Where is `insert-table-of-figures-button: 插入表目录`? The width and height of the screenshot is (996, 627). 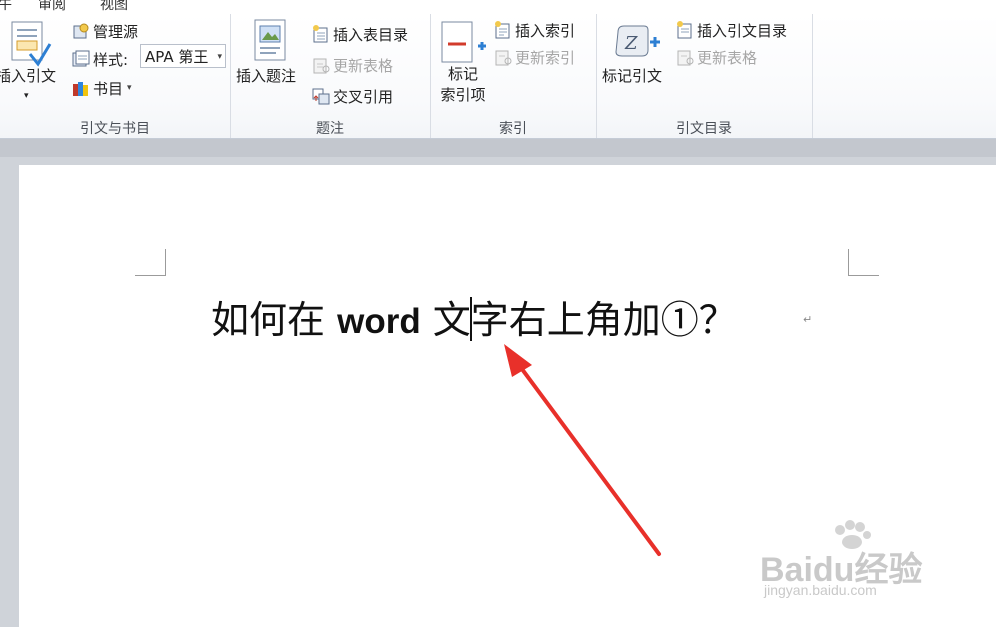
insert-table-of-figures-button: 插入表目录 is located at coordinates (360, 34).